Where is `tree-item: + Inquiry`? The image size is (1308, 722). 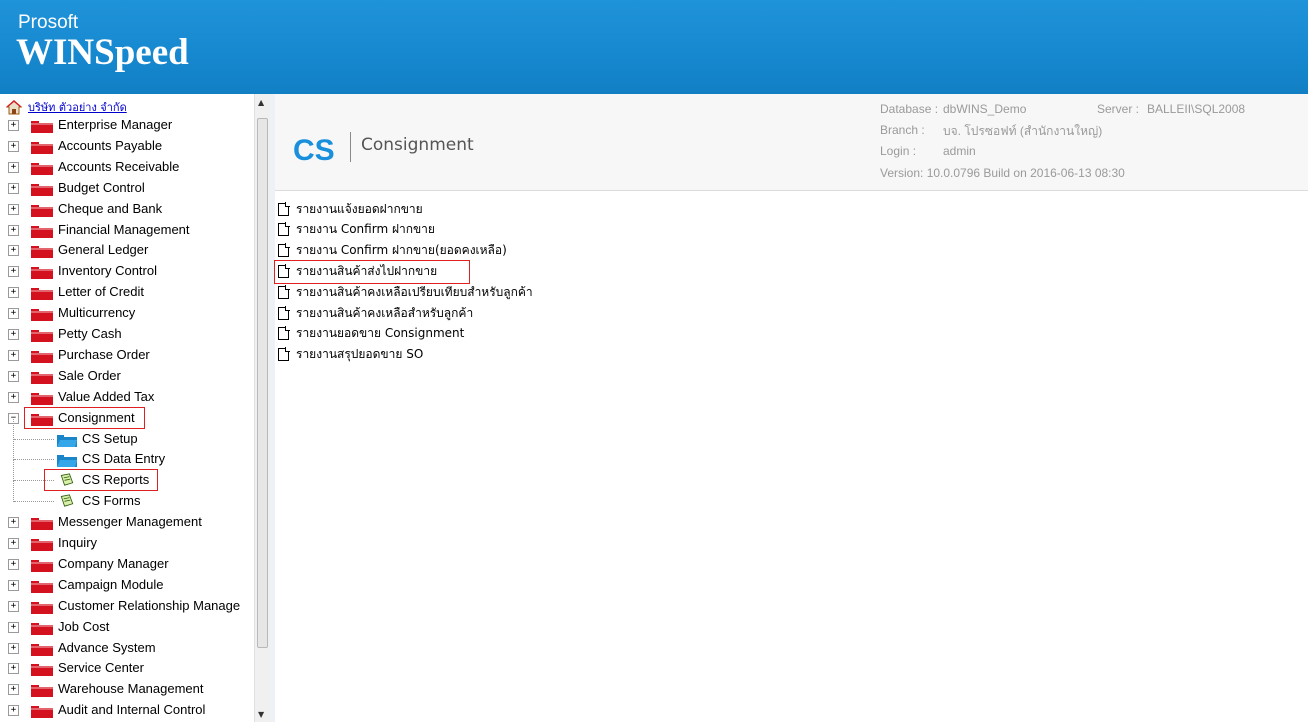
tree-item: + Inquiry is located at coordinates (125, 543).